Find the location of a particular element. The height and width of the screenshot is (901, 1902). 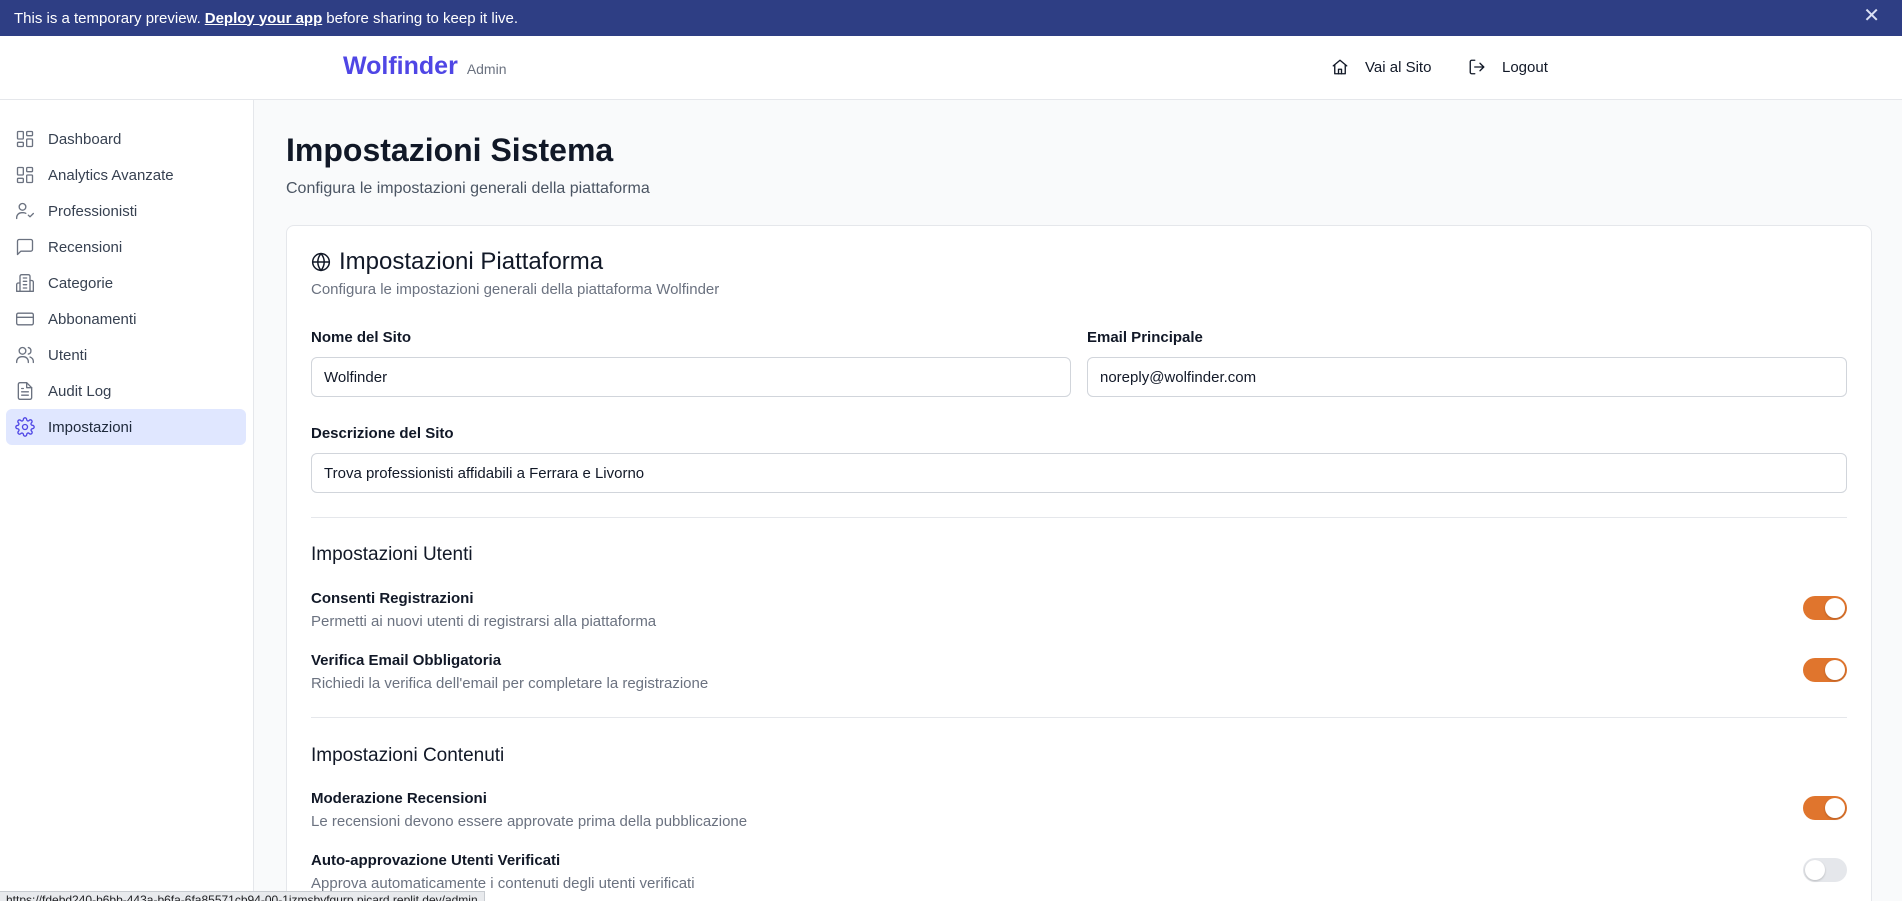

sidebar-item-label: Audit Log is located at coordinates (80, 391).